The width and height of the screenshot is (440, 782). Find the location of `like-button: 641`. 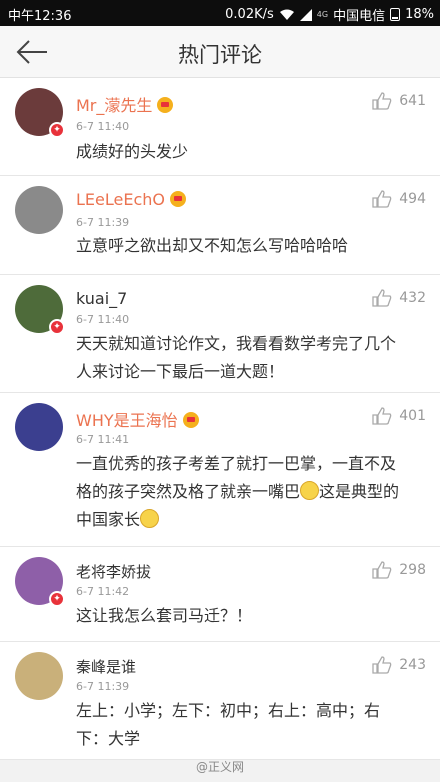

like-button: 641 is located at coordinates (399, 101).